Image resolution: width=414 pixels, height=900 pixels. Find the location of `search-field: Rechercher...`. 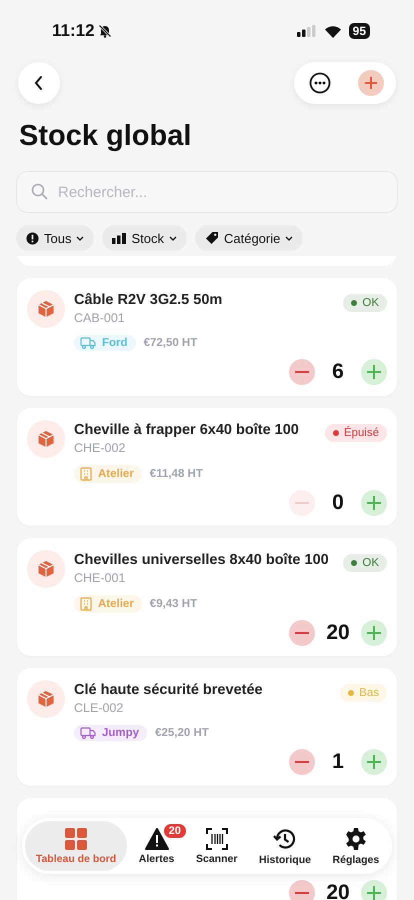

search-field: Rechercher... is located at coordinates (207, 192).